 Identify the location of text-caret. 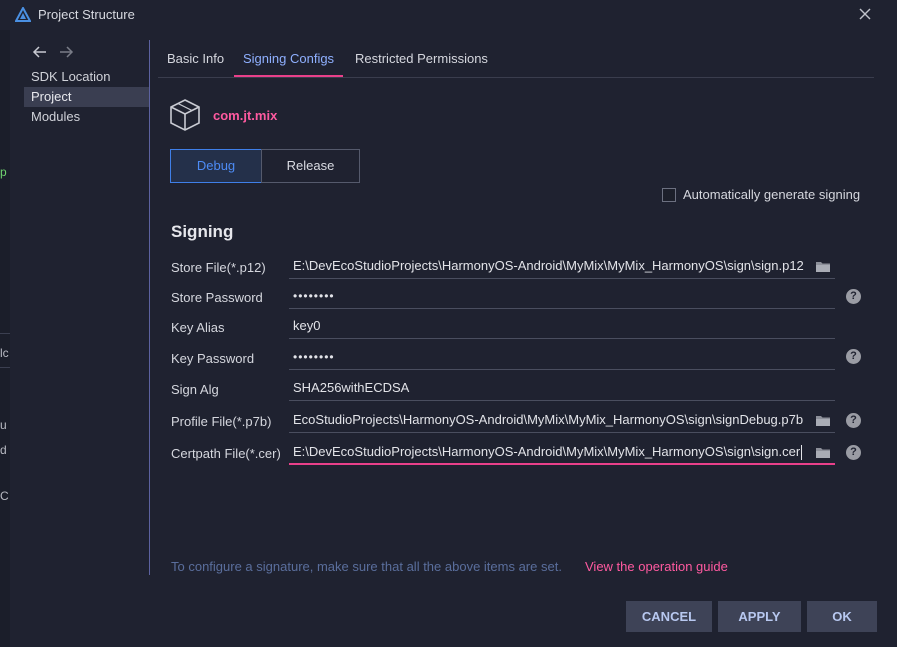
(802, 453).